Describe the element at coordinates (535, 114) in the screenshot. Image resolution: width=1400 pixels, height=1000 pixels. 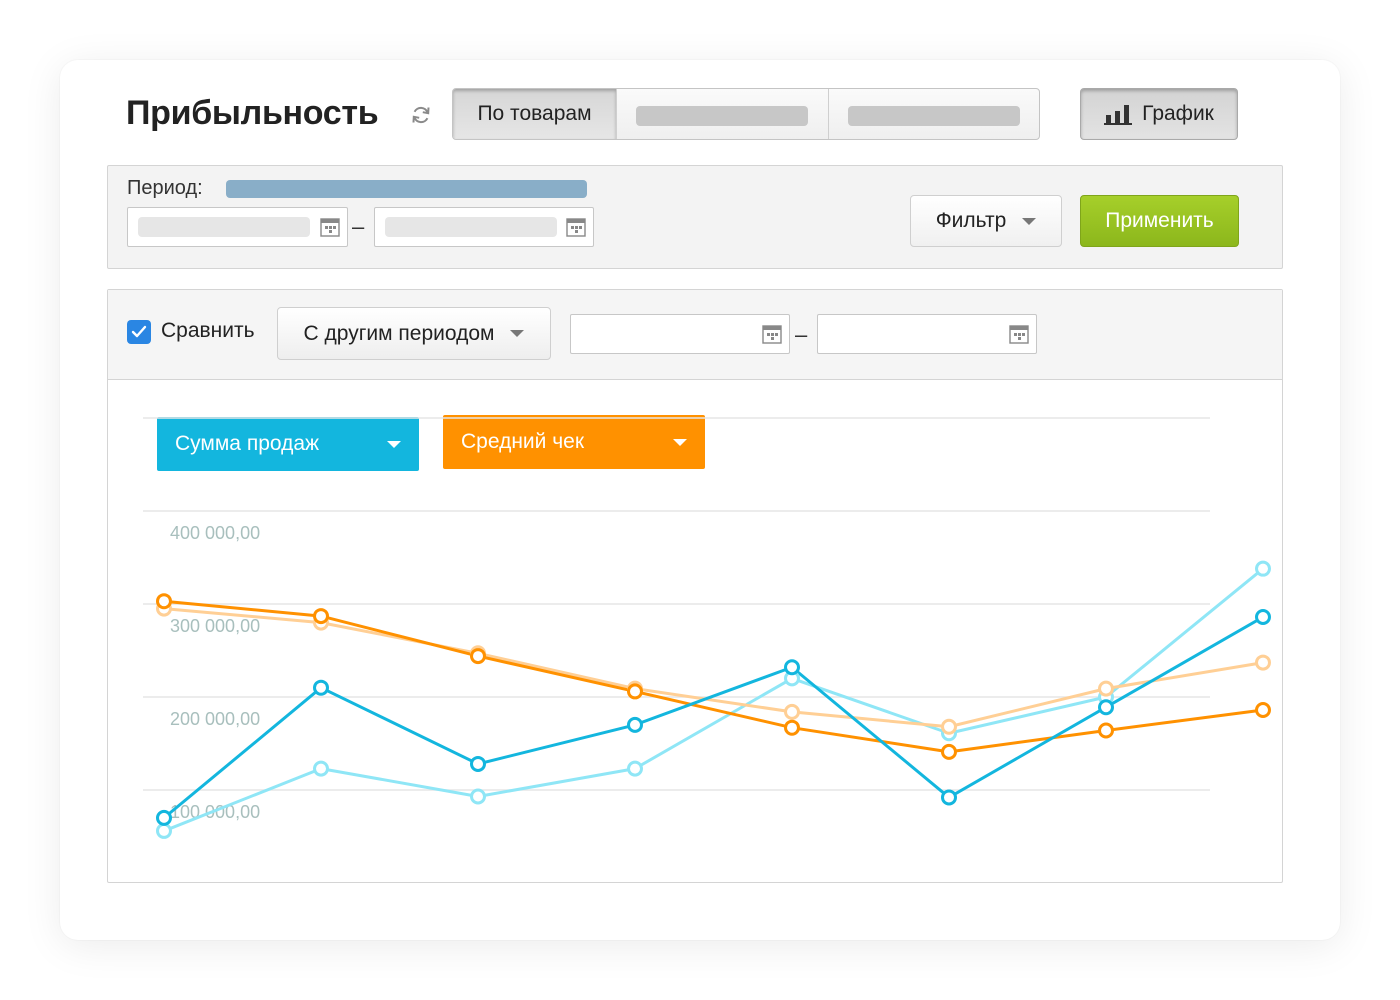
I see `tab-by-products: По товарам` at that location.